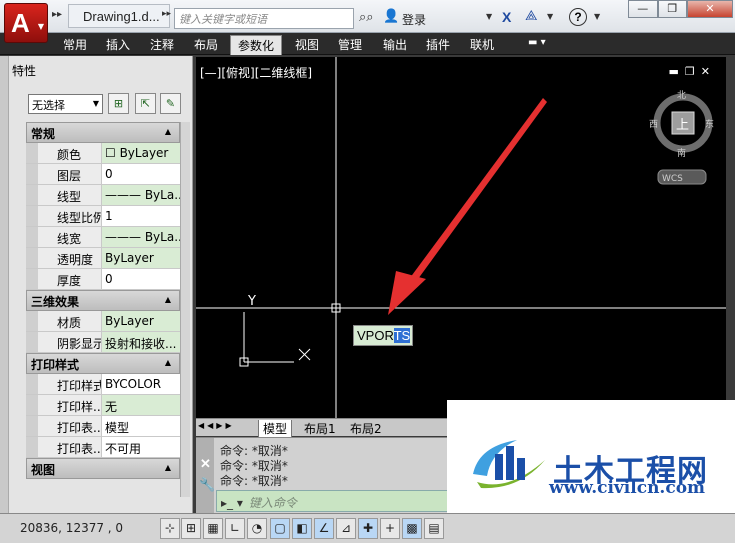 This screenshot has height=543, width=735. I want to click on quick-select-icon: ✎, so click(170, 103).